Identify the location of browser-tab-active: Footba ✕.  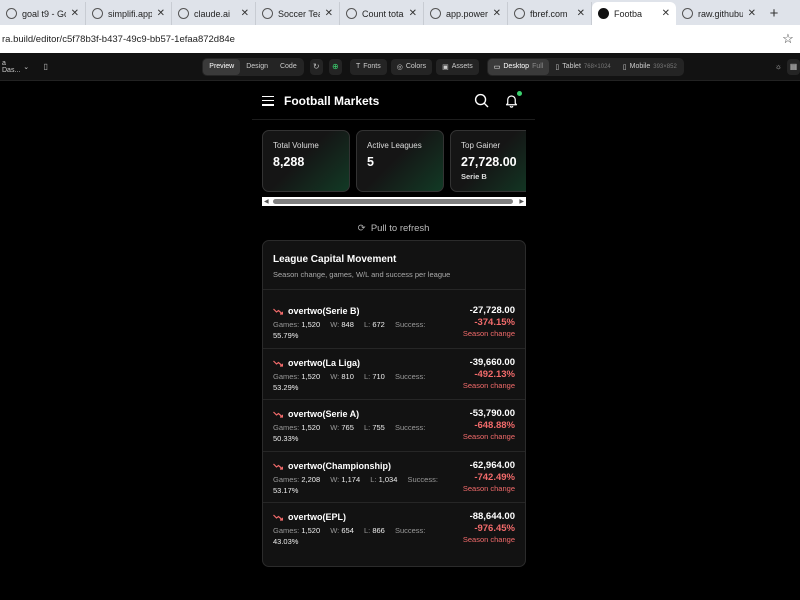
(634, 13).